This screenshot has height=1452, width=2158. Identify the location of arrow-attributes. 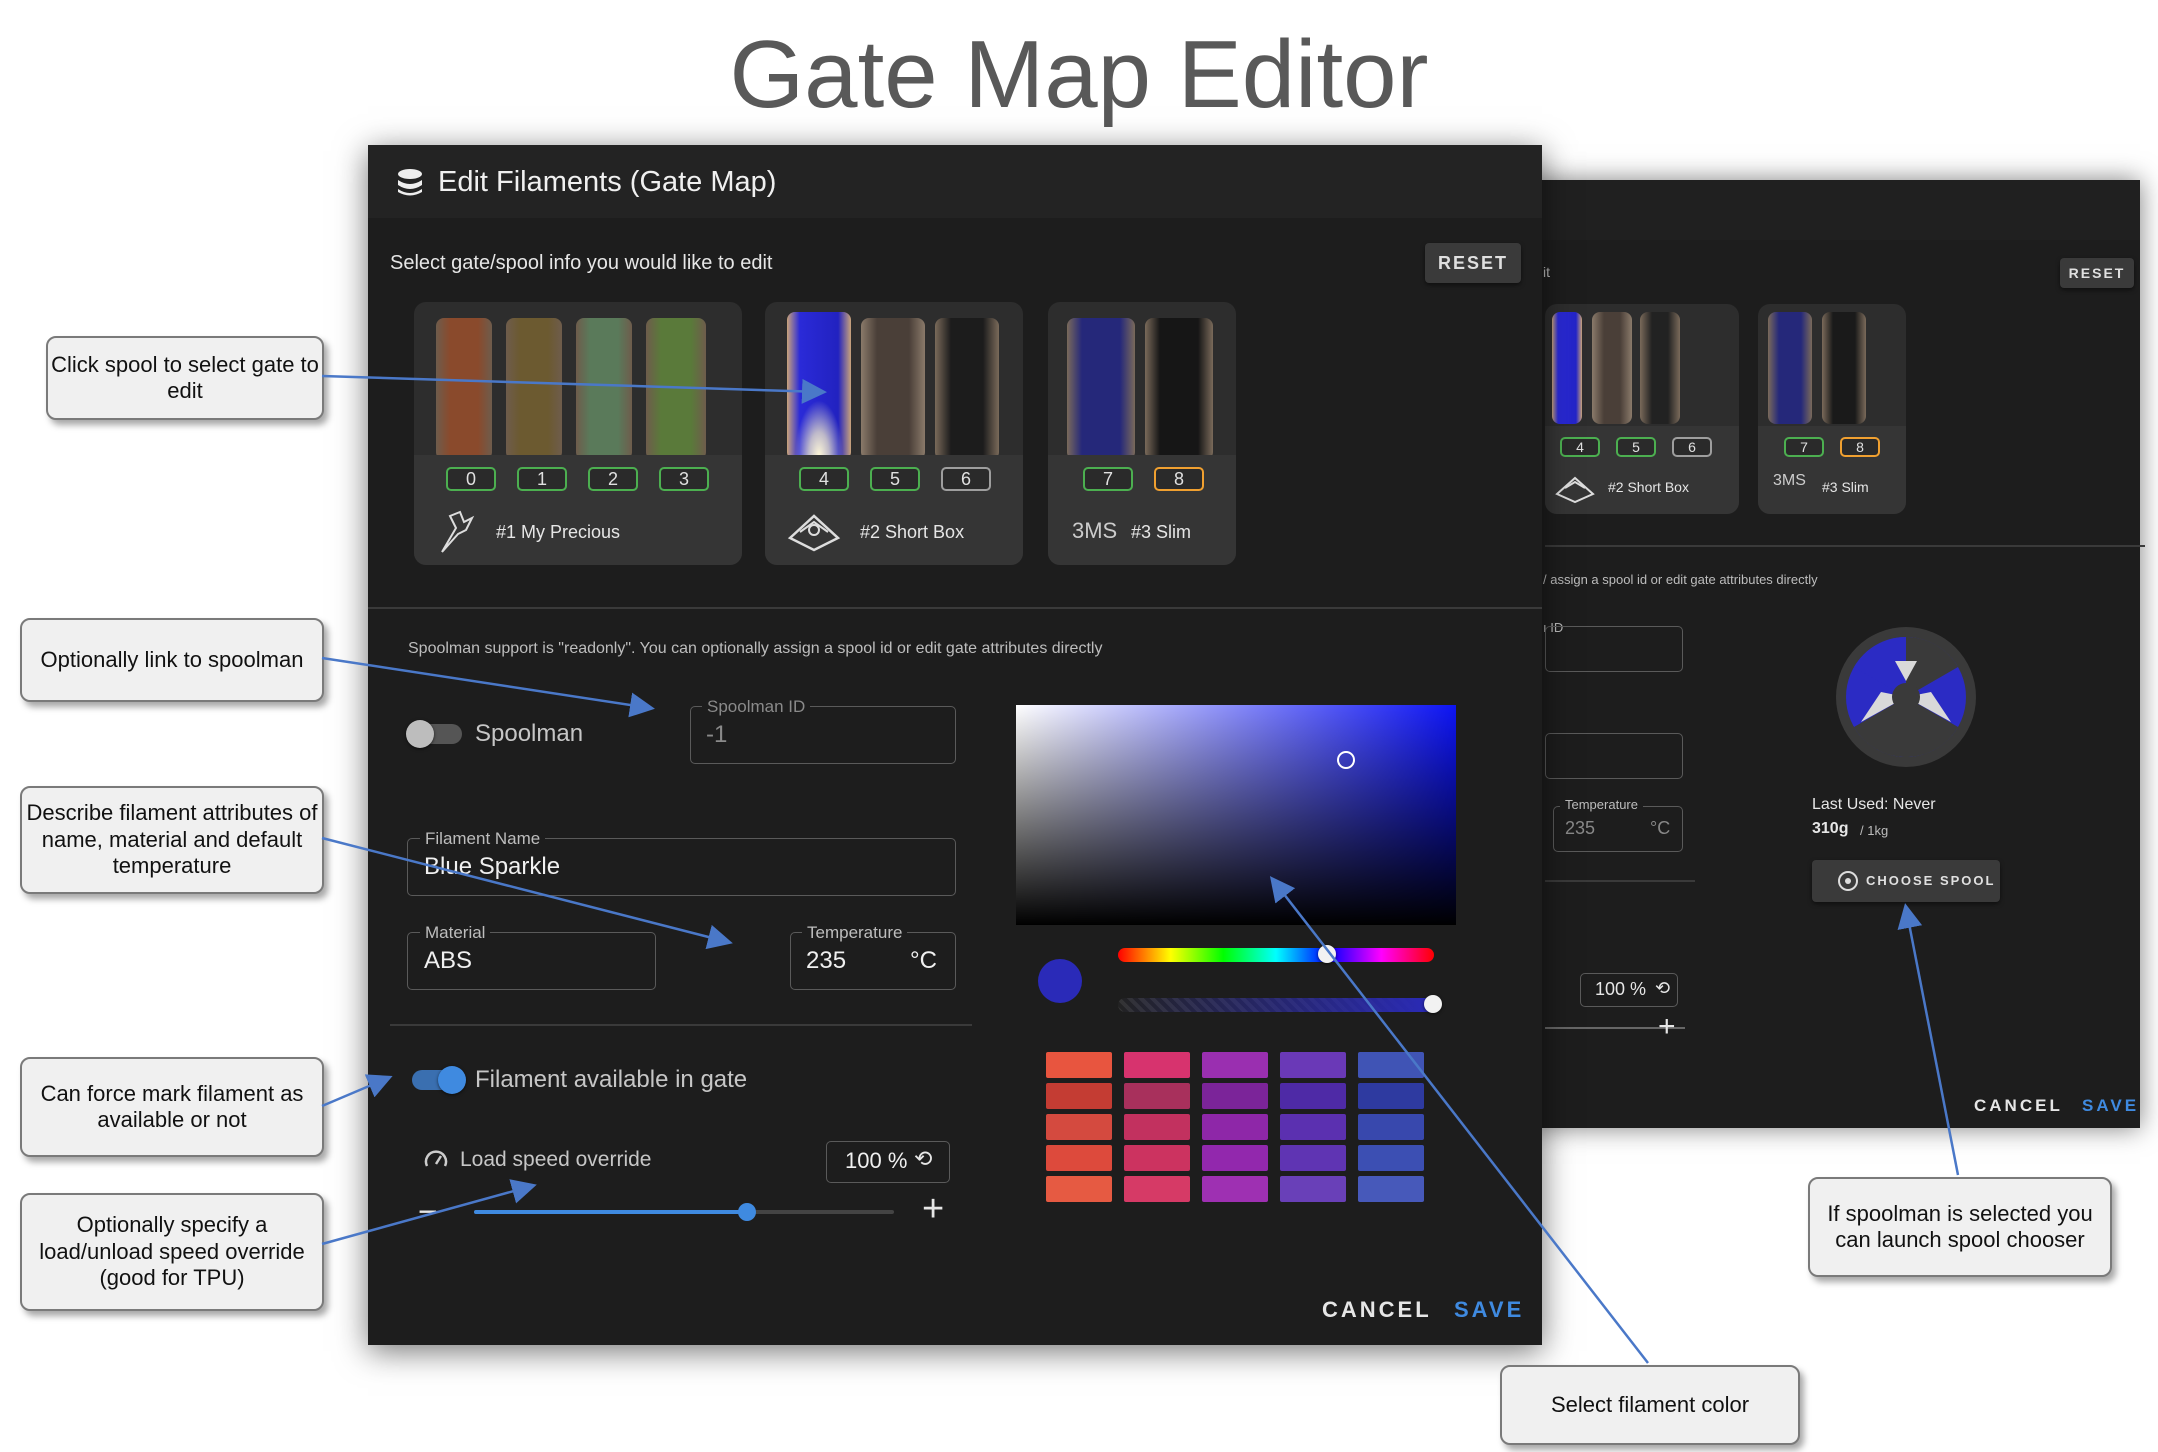
(527, 893).